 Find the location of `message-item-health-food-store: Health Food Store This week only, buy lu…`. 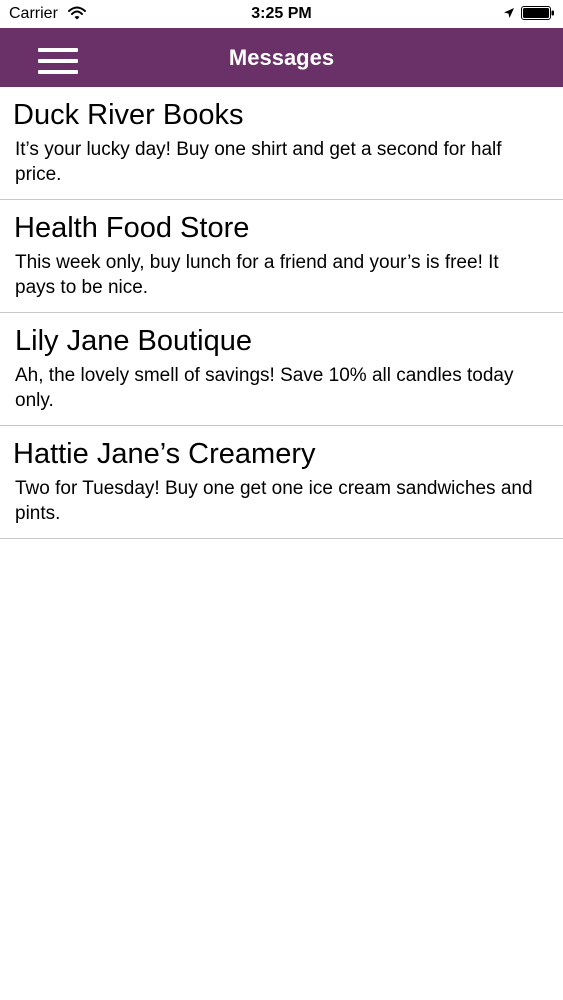

message-item-health-food-store: Health Food Store This week only, buy lu… is located at coordinates (281, 256).